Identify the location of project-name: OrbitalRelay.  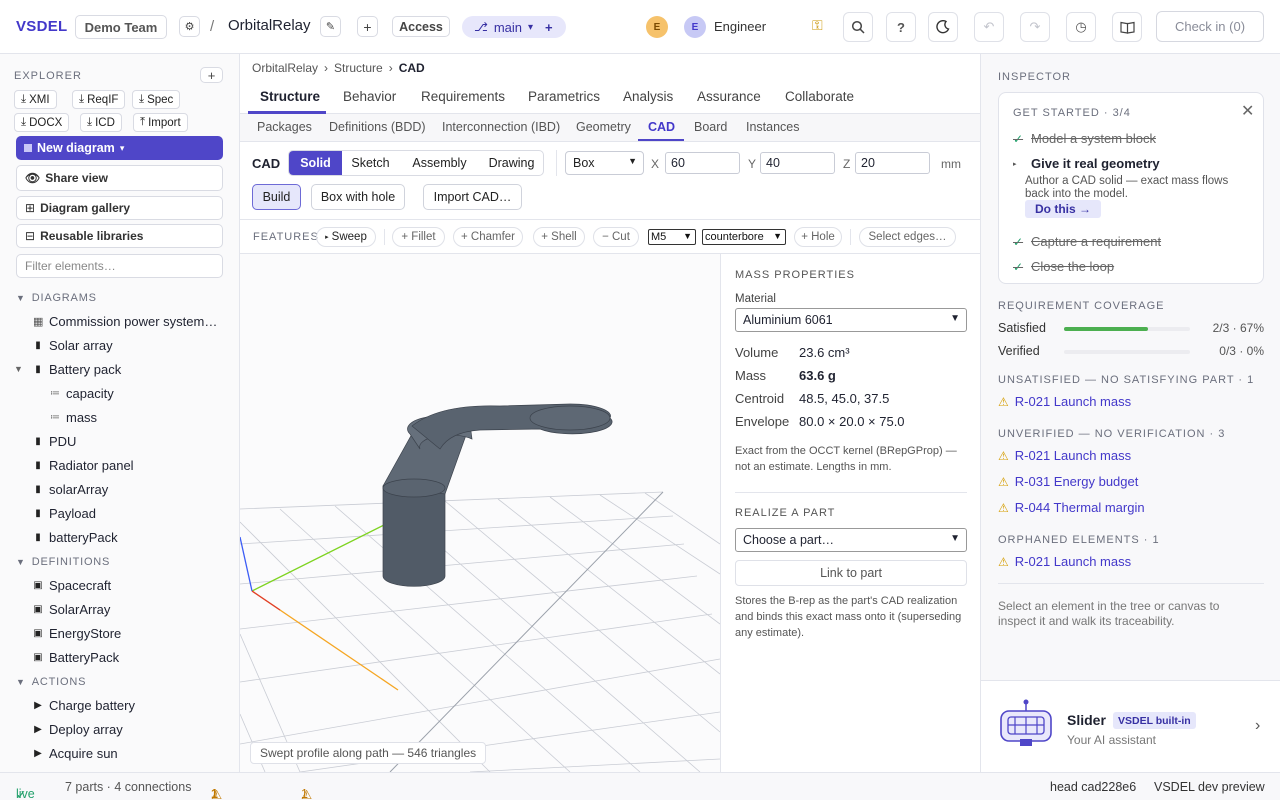
(269, 25).